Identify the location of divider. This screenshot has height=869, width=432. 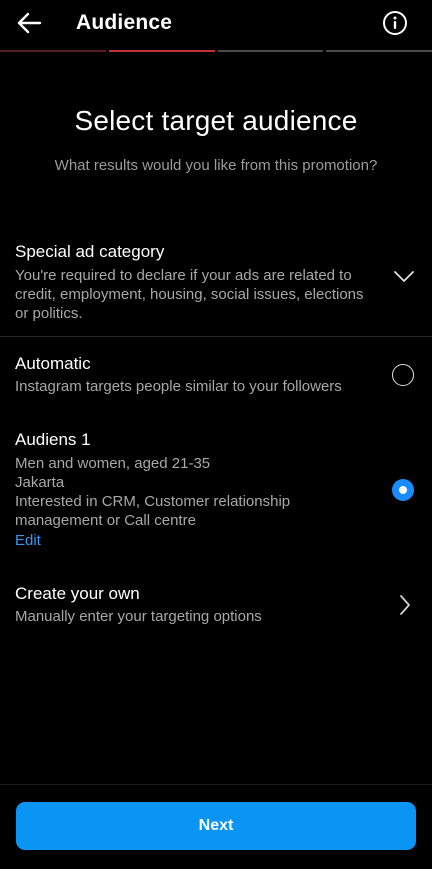
(216, 336).